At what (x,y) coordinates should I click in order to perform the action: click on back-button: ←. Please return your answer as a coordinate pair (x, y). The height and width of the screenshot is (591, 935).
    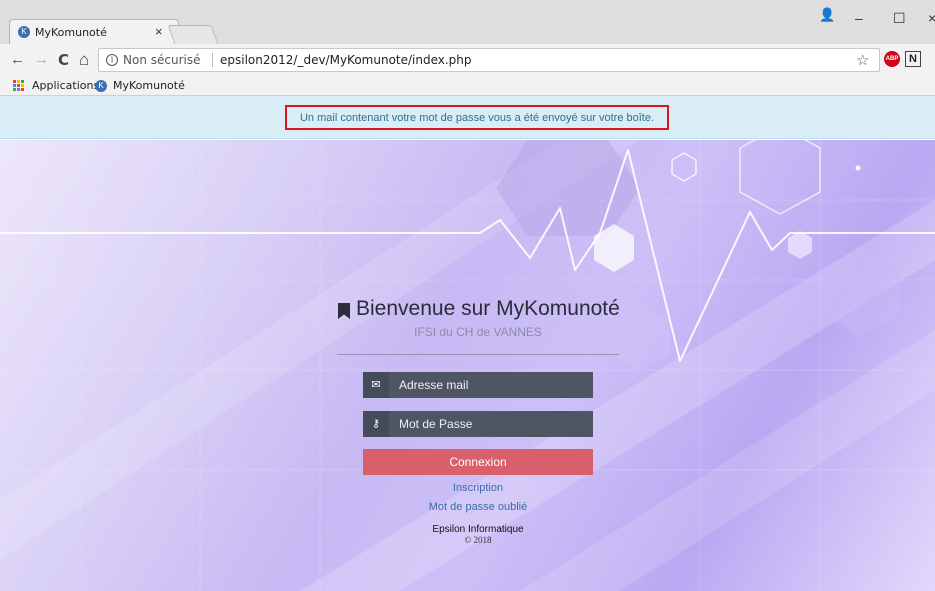
    Looking at the image, I should click on (17, 60).